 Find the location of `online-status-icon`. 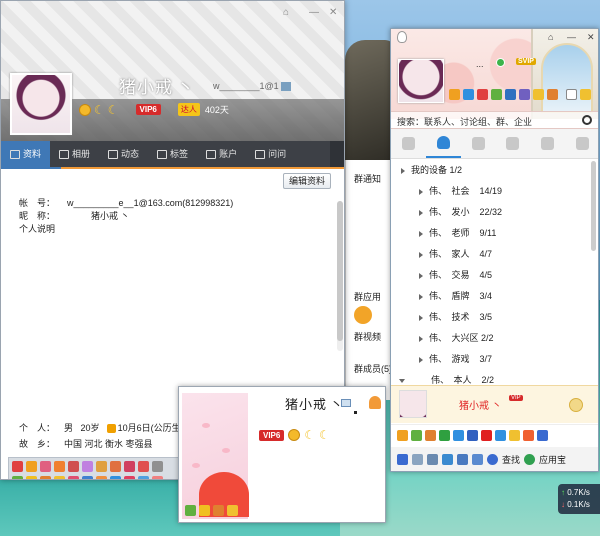

online-status-icon is located at coordinates (500, 62).